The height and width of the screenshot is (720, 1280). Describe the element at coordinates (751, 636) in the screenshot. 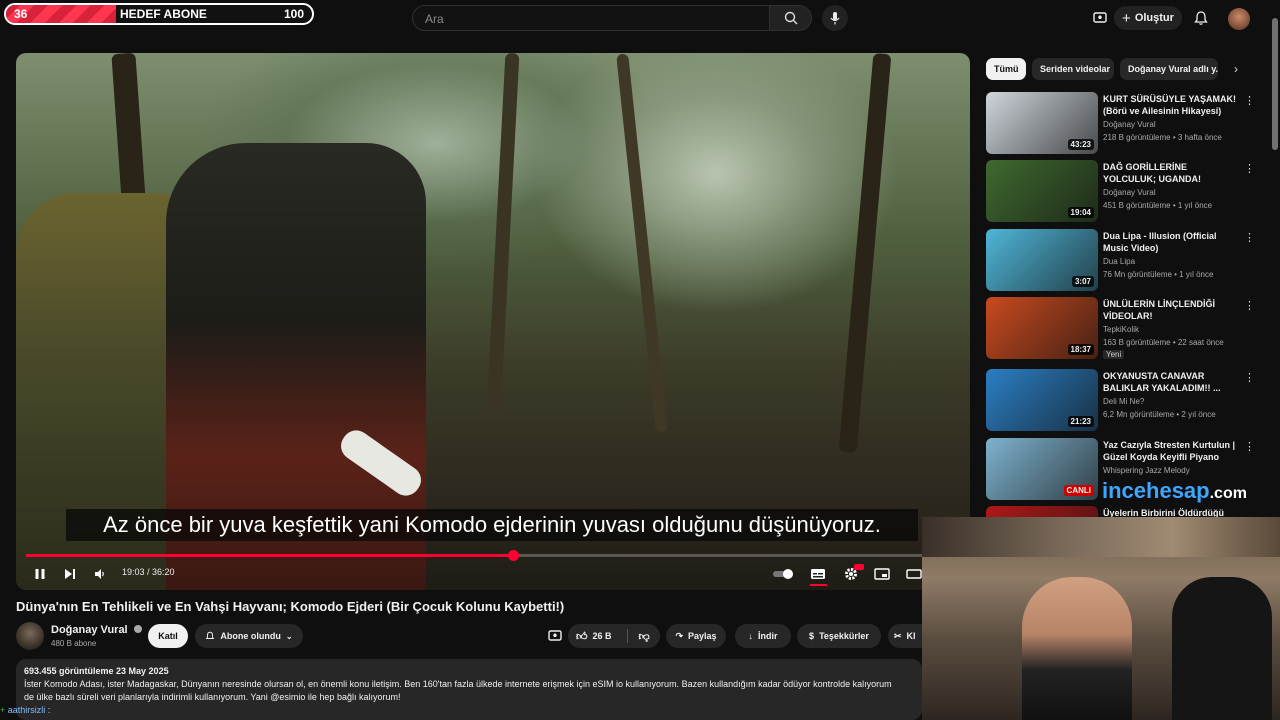

I see `download-icon: ↓` at that location.